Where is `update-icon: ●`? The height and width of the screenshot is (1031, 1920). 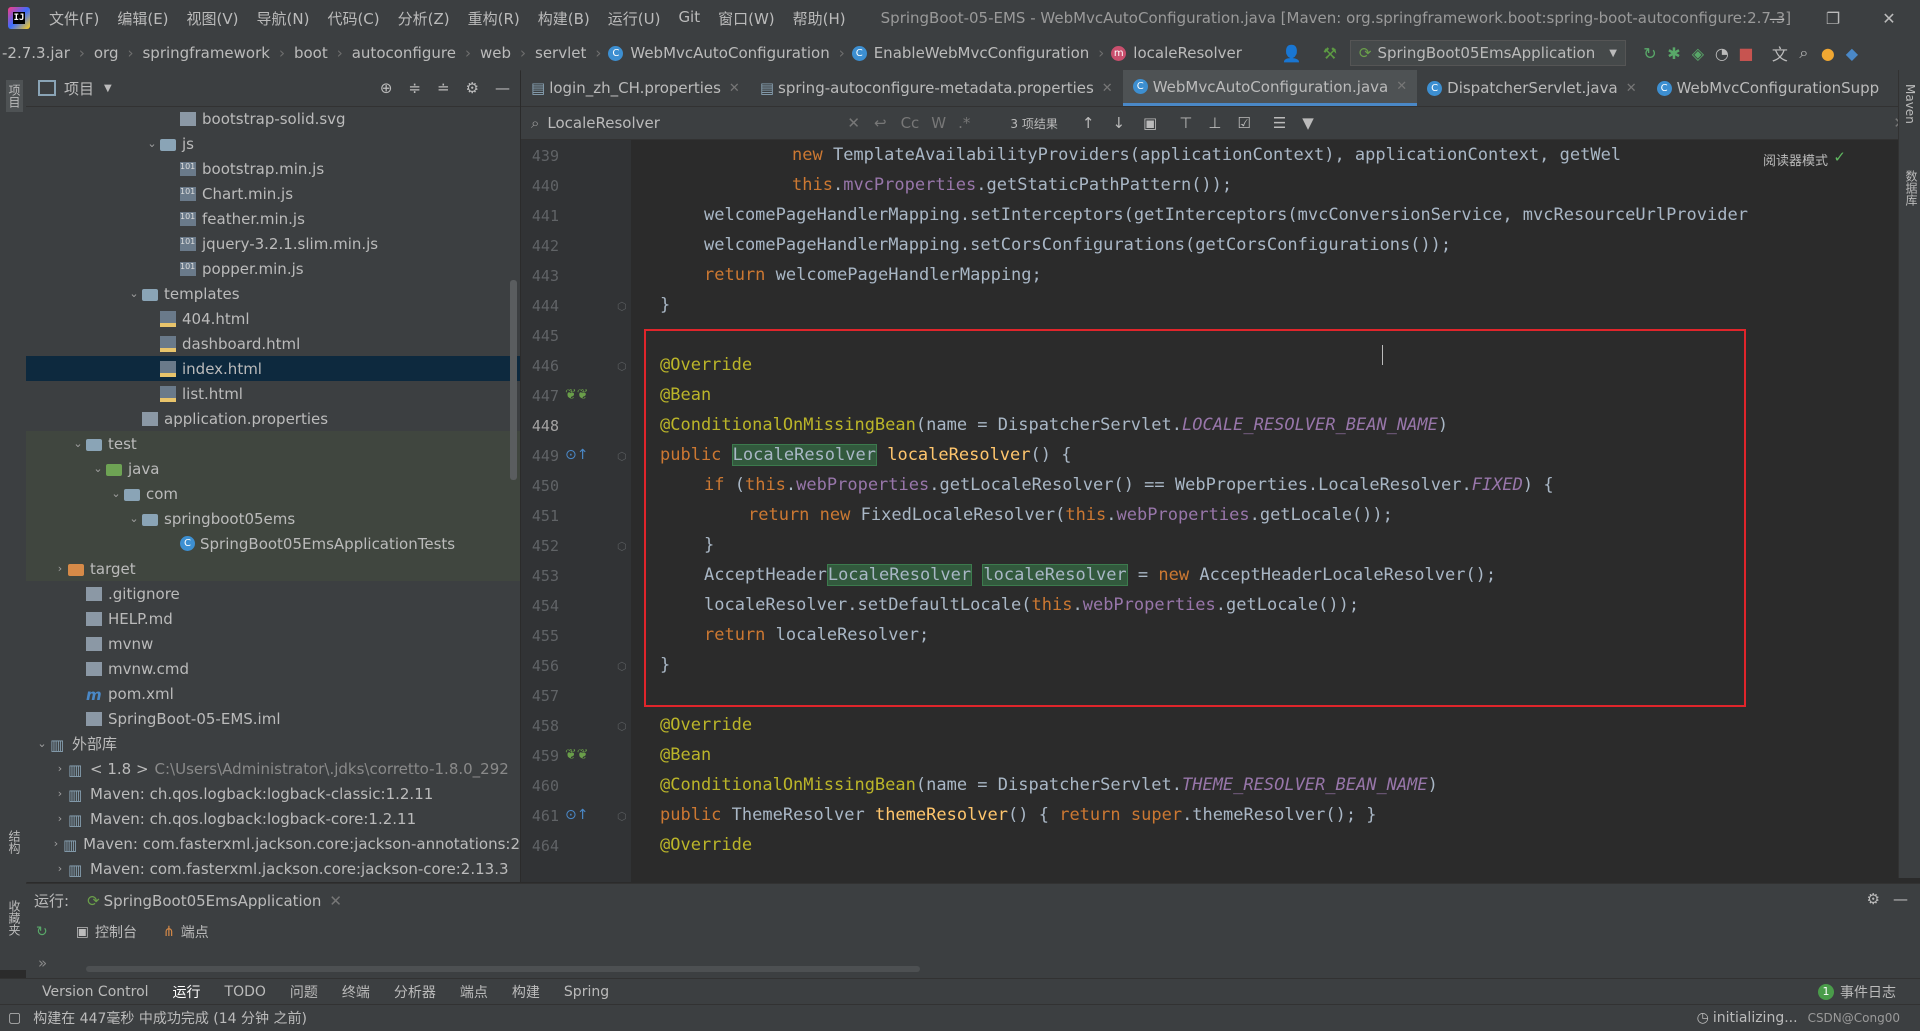
update-icon: ● is located at coordinates (1828, 53).